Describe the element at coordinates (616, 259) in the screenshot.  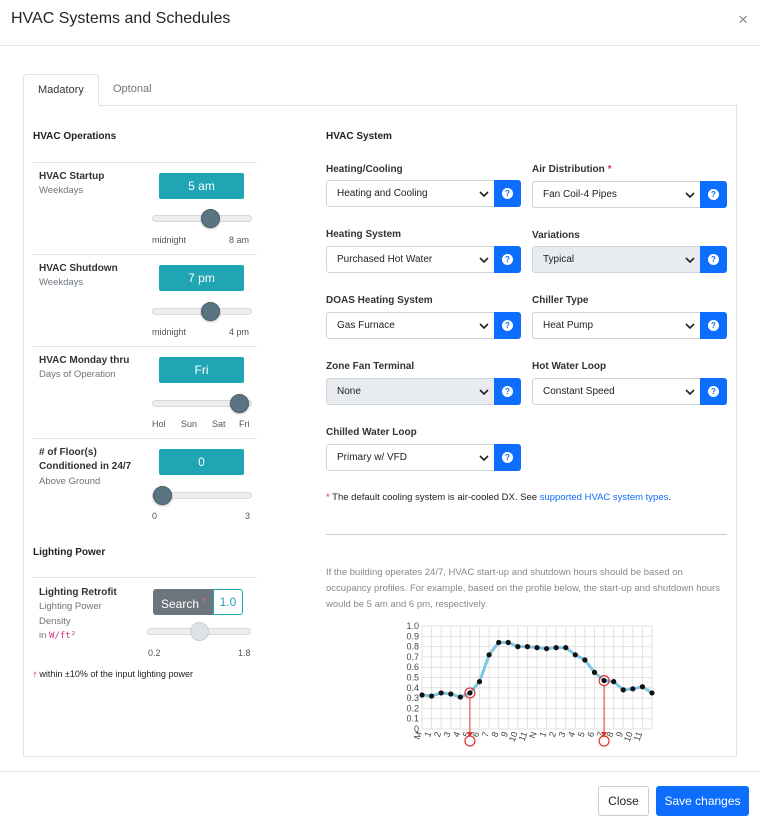
I see `variations-select: Typical` at that location.